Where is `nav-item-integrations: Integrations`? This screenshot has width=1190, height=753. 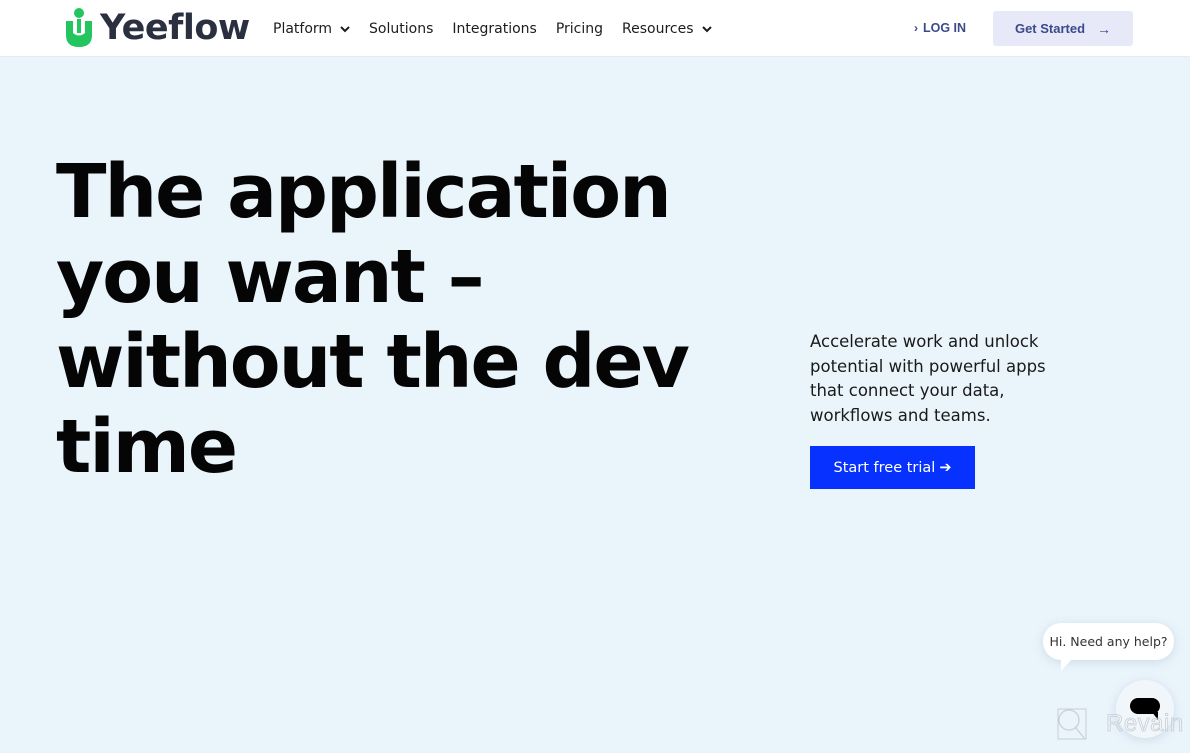
nav-item-integrations: Integrations is located at coordinates (494, 29).